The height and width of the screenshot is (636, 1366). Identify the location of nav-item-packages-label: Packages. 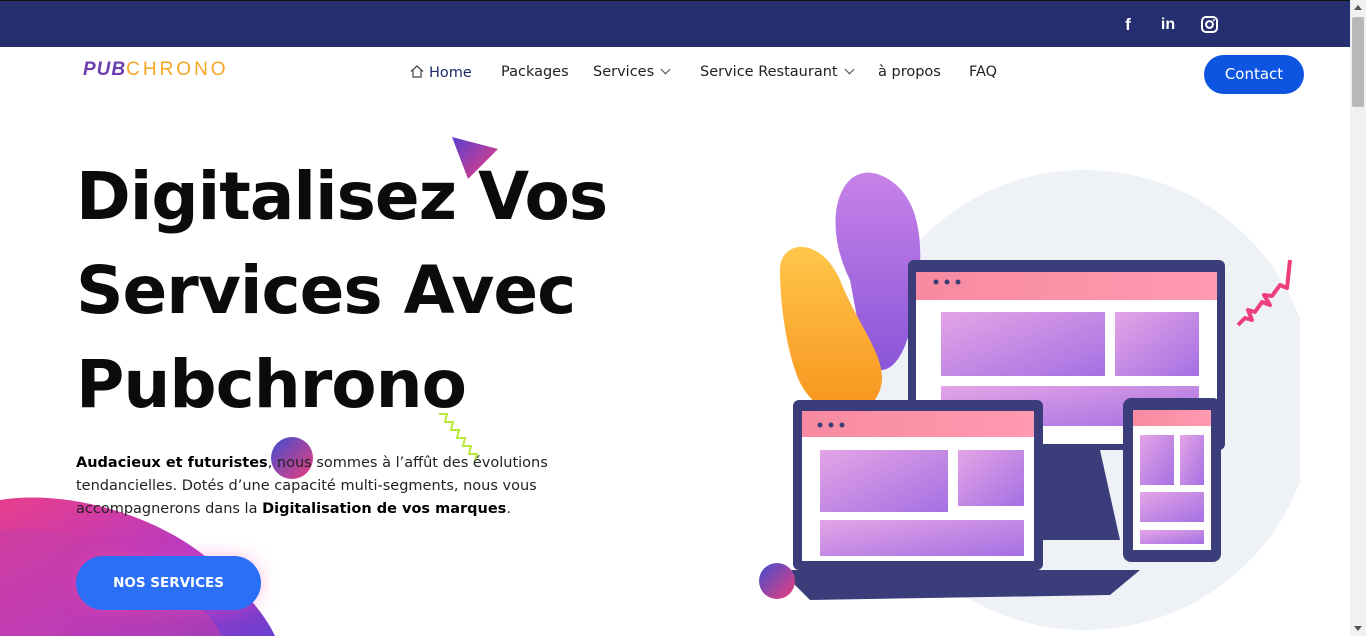
(535, 72).